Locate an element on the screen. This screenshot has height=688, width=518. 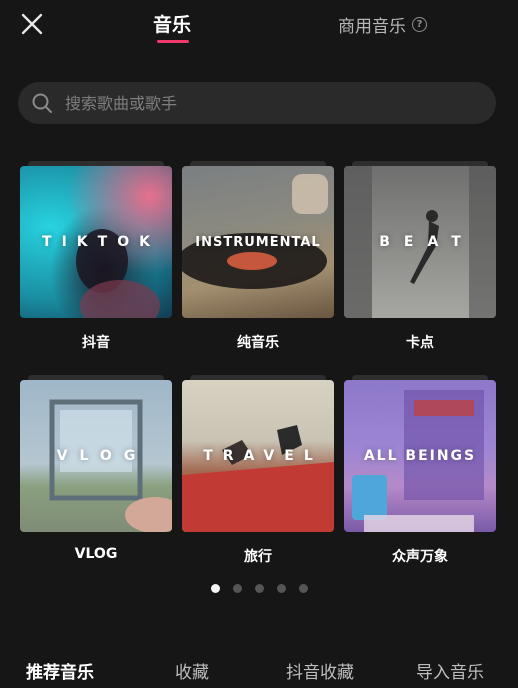
close-icon is located at coordinates (32, 24).